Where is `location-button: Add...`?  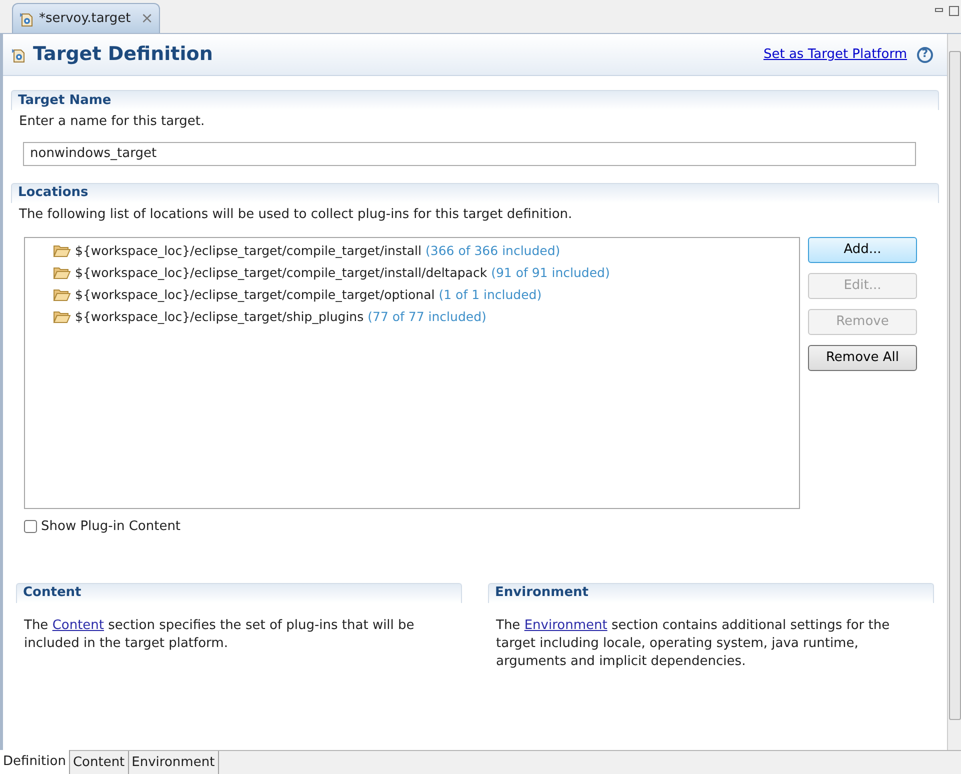 location-button: Add... is located at coordinates (862, 250).